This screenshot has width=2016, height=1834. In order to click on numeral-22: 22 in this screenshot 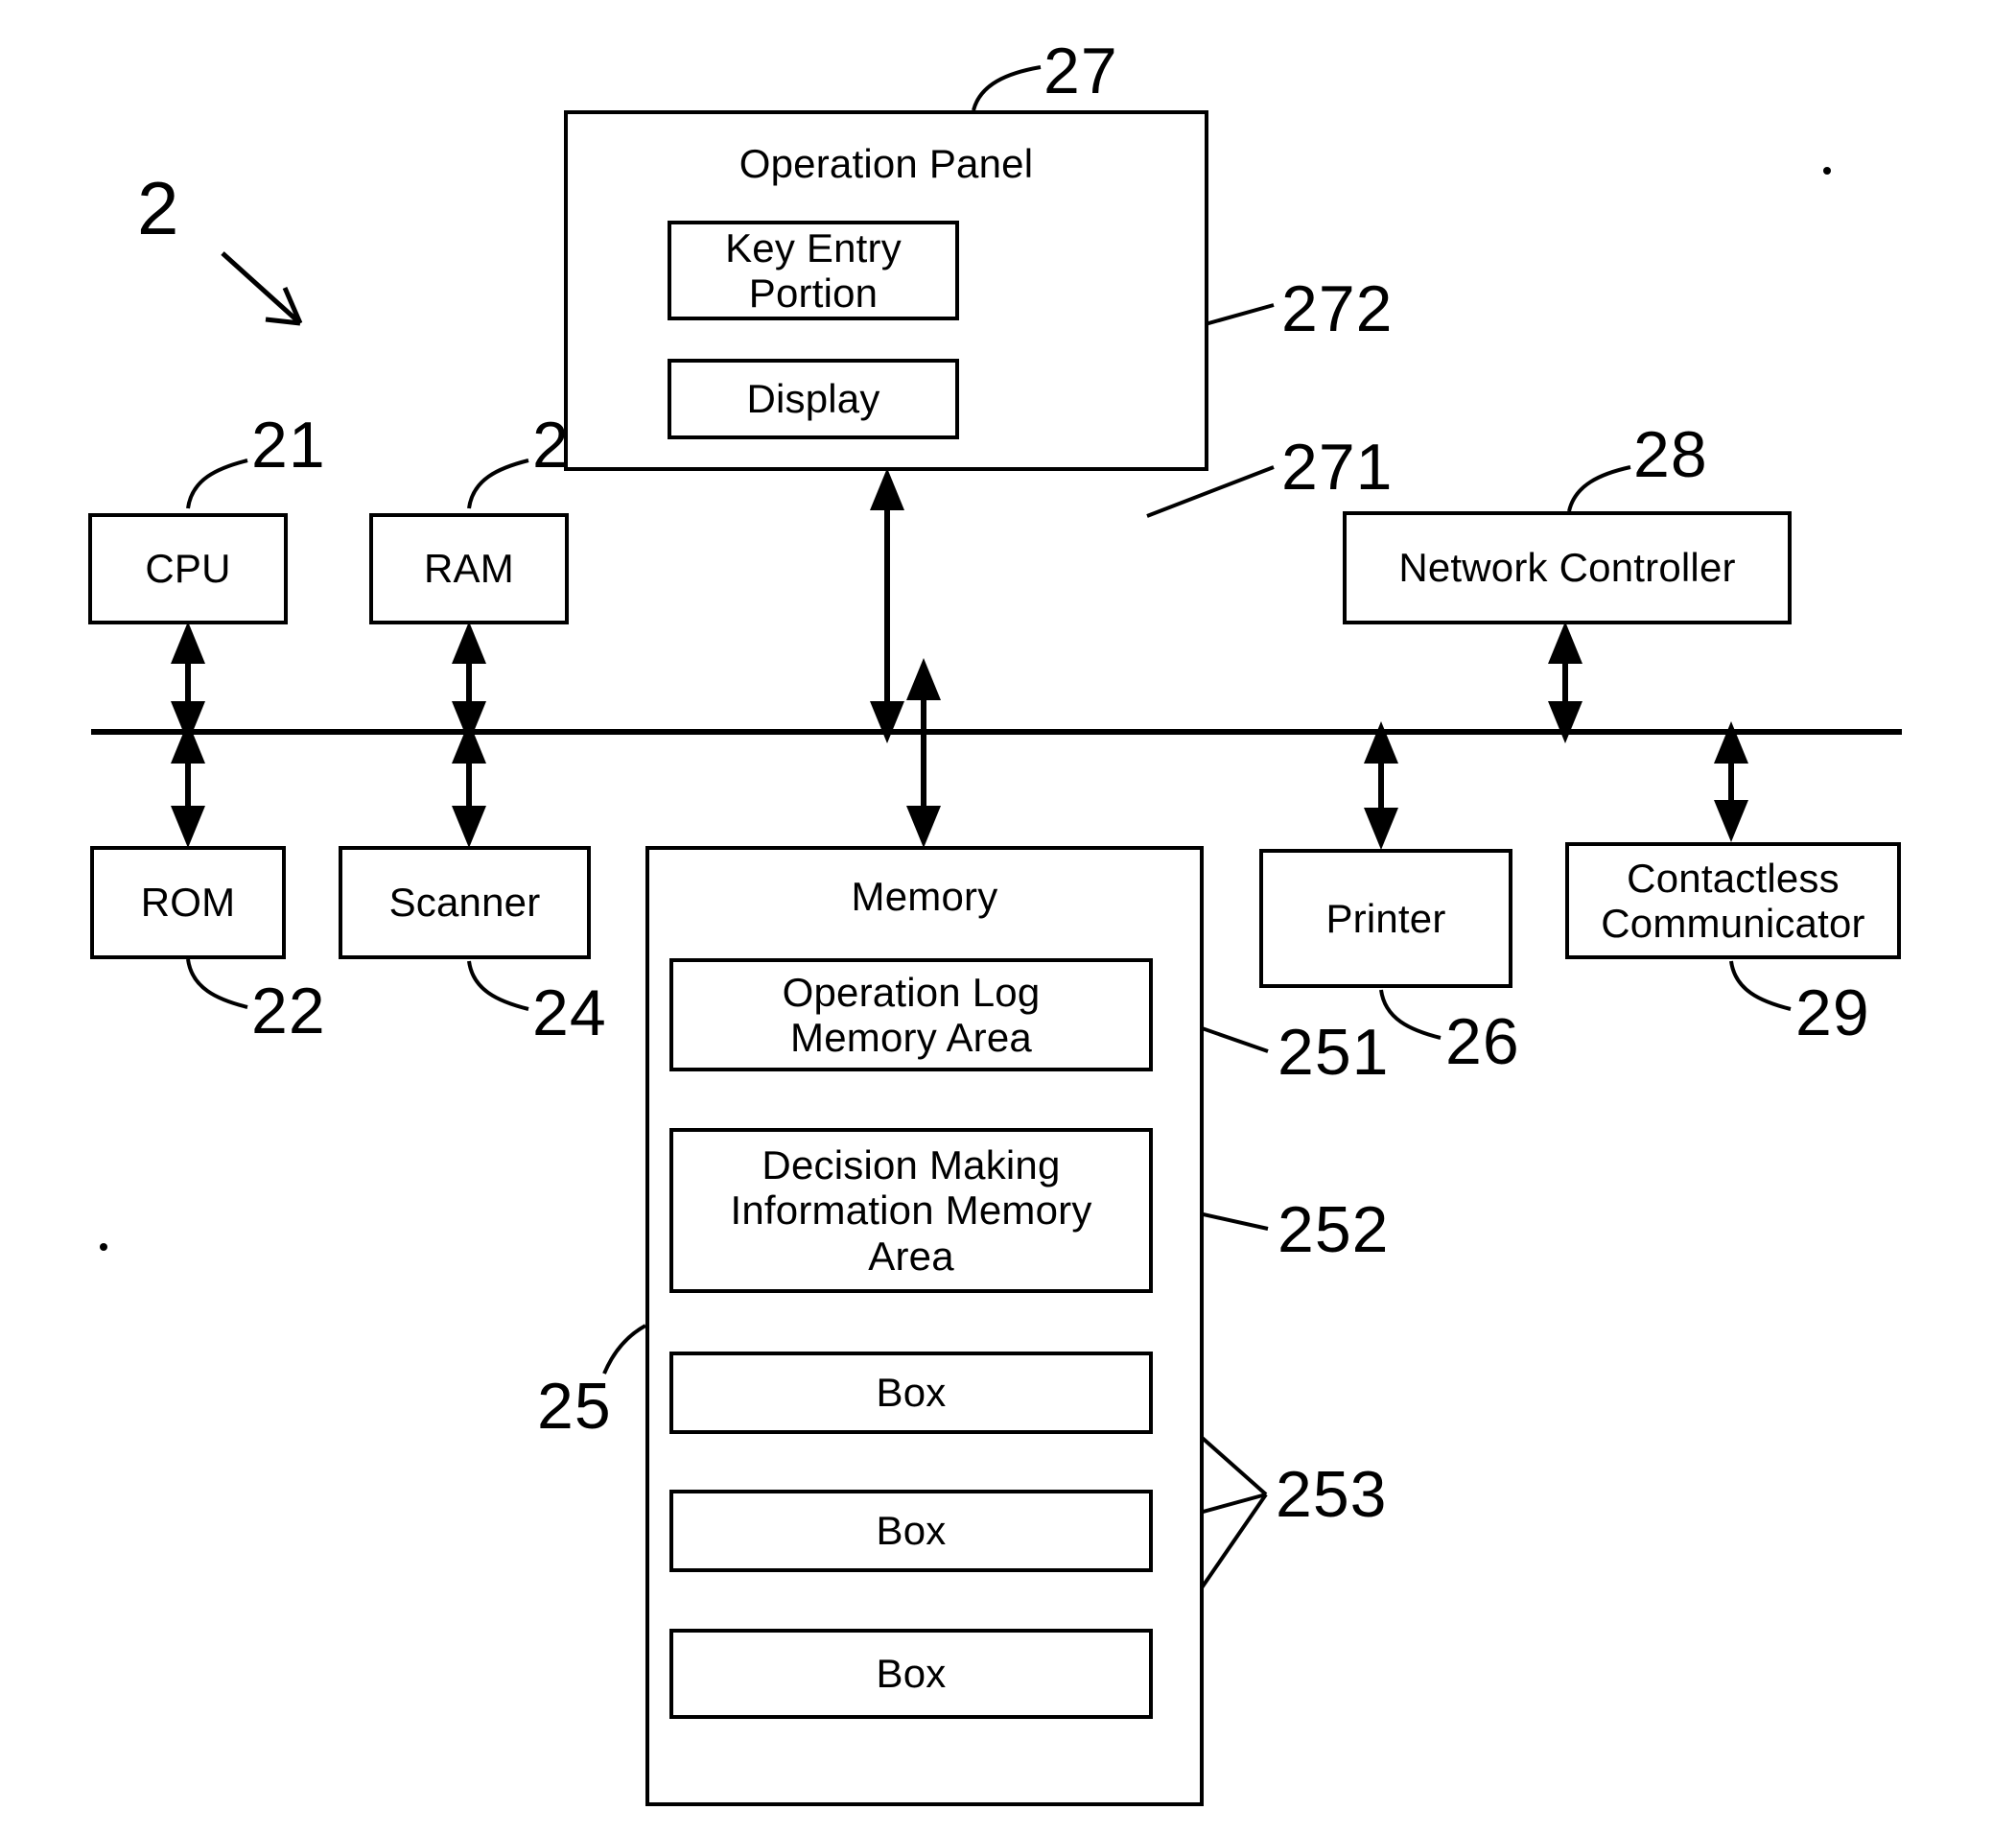, I will do `click(288, 1011)`.